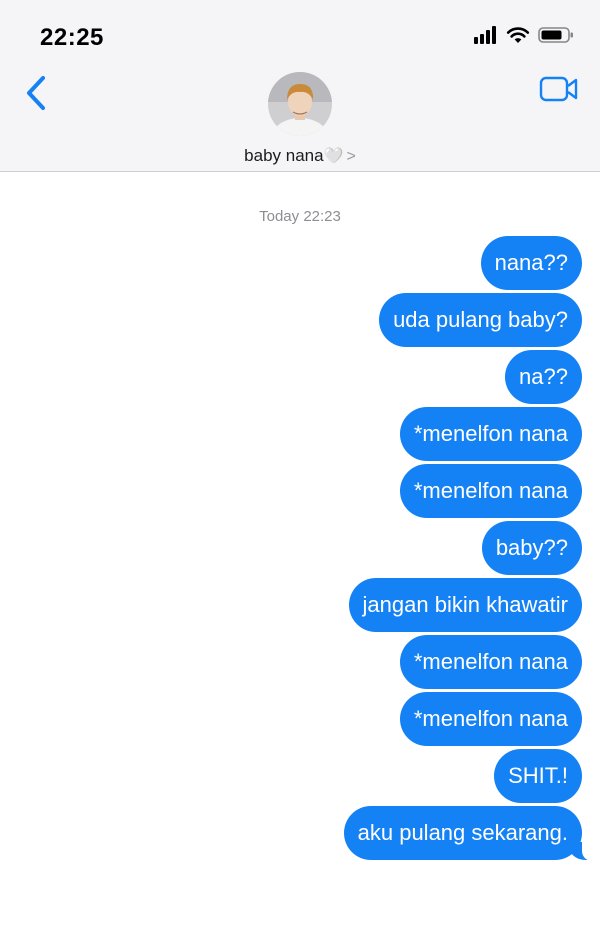 Image resolution: width=600 pixels, height=939 pixels. I want to click on message-bubble: uda pulang baby?, so click(480, 320).